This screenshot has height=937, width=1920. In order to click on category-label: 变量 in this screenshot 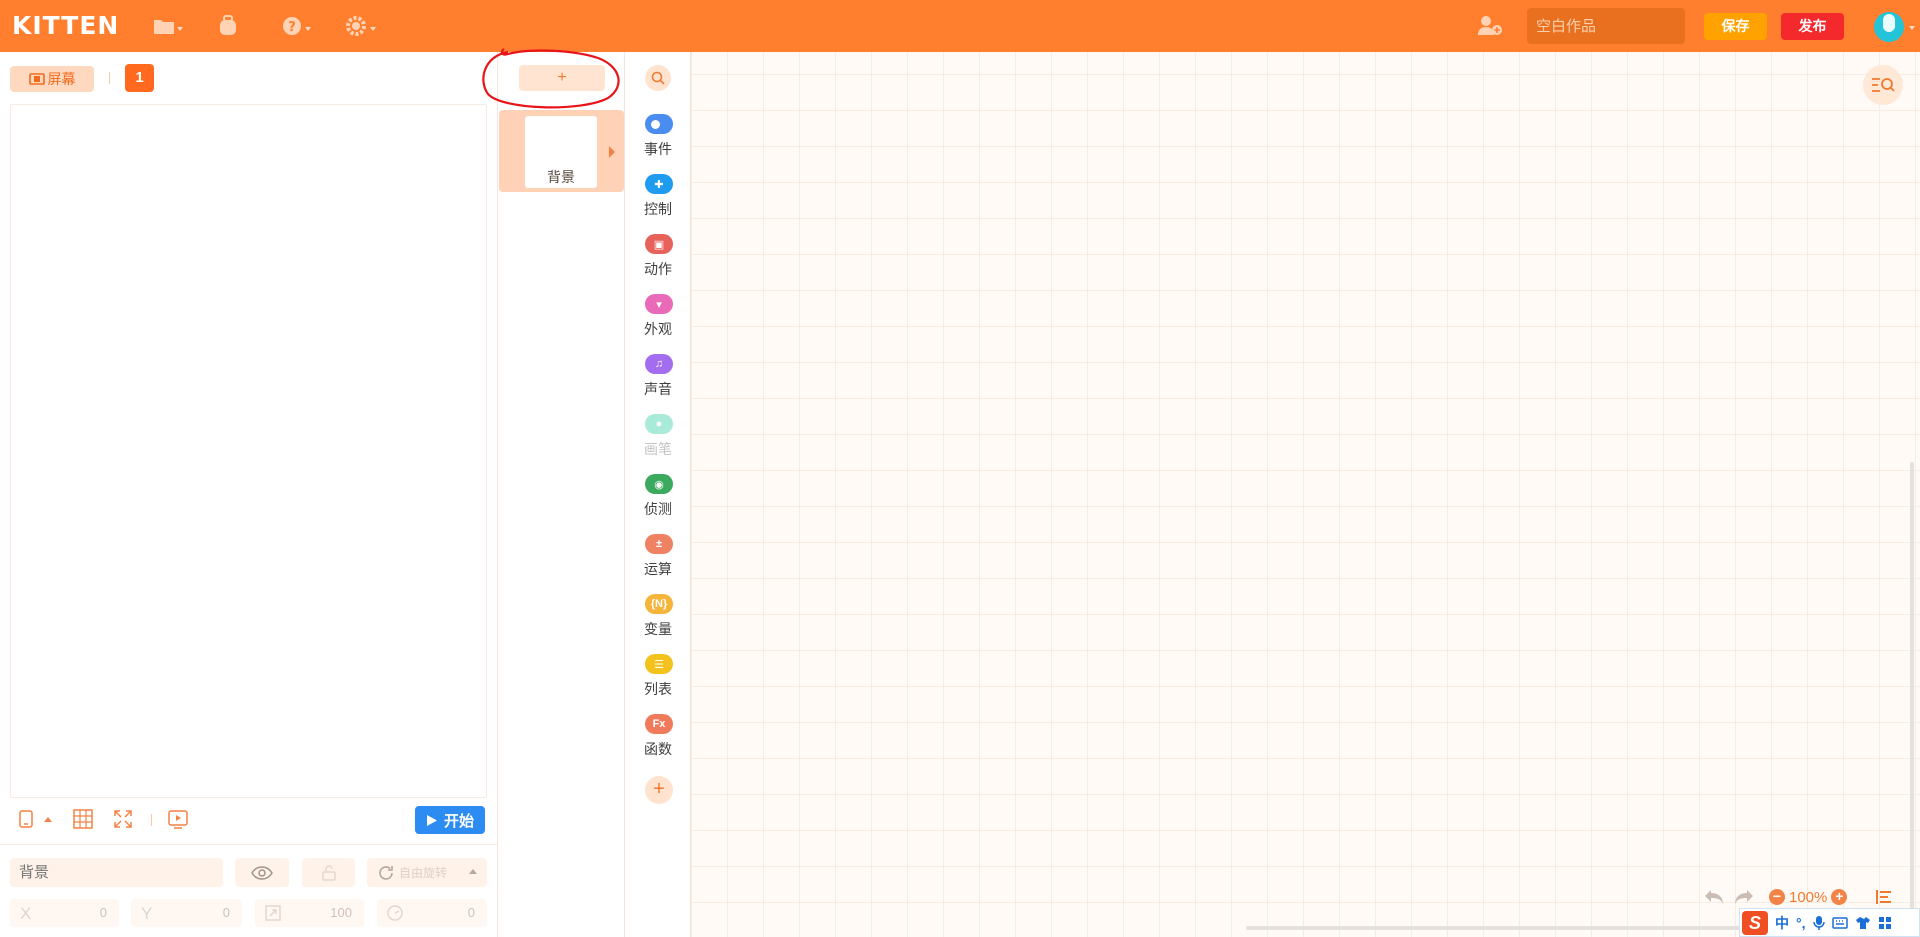, I will do `click(658, 629)`.